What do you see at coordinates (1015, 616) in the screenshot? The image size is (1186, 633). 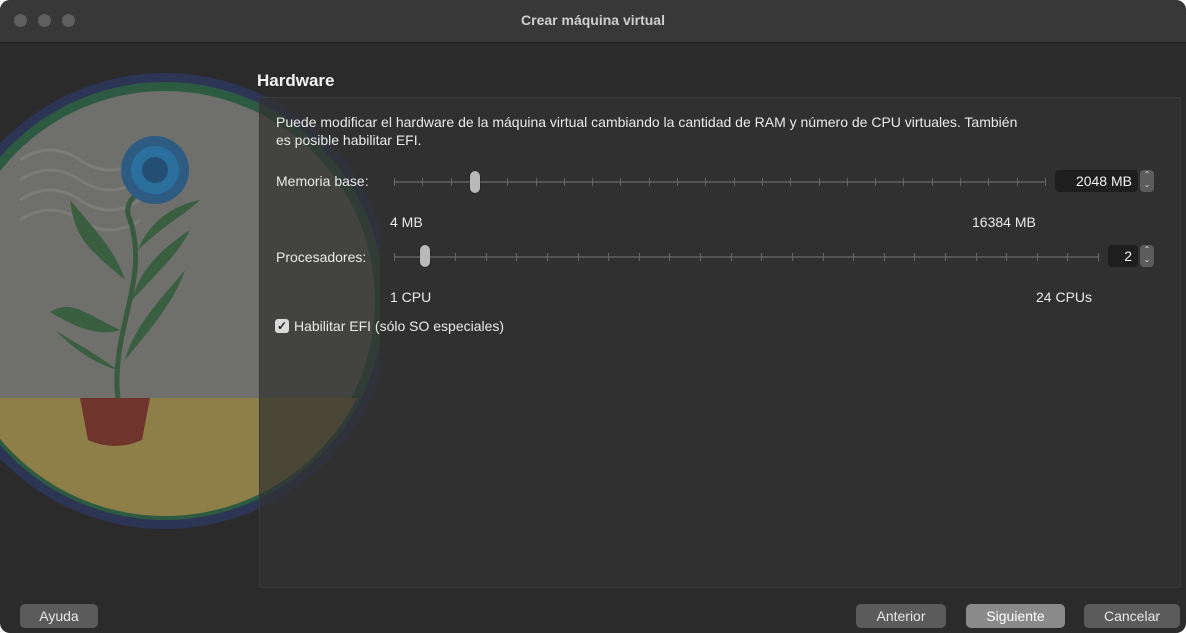 I see `next-button: Siguiente` at bounding box center [1015, 616].